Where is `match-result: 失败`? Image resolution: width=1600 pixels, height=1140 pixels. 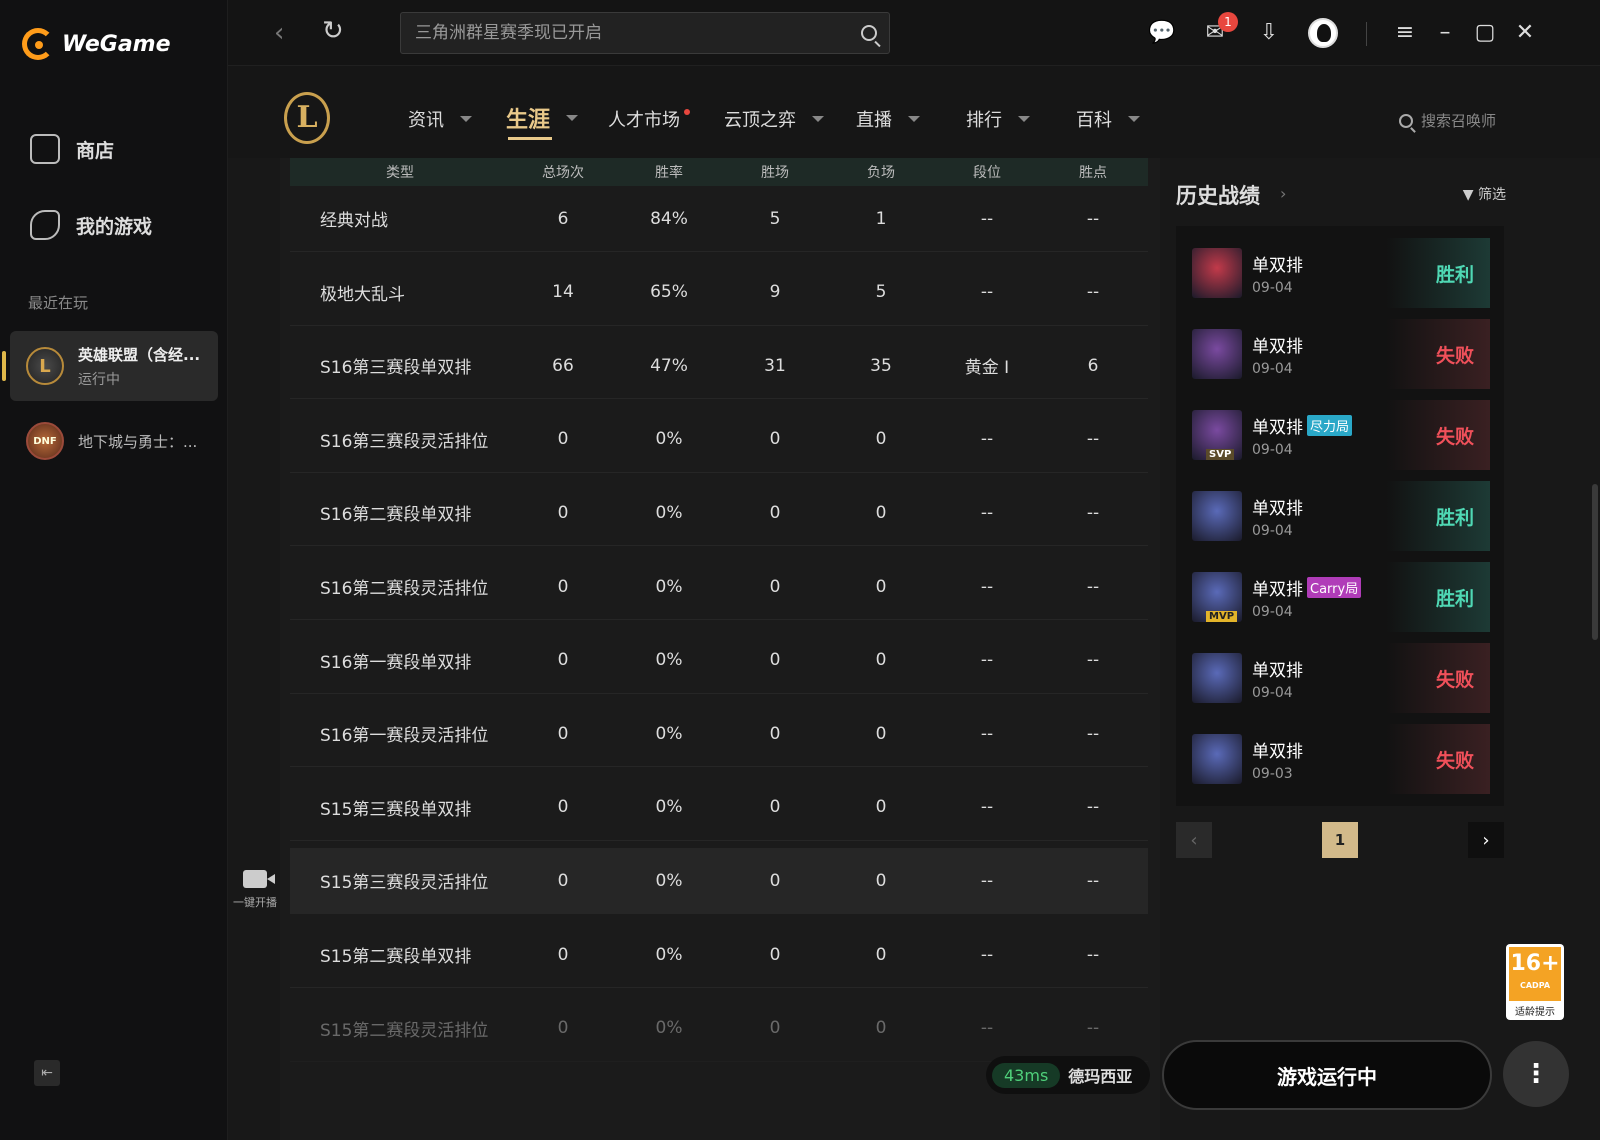
match-result: 失败 is located at coordinates (1438, 354).